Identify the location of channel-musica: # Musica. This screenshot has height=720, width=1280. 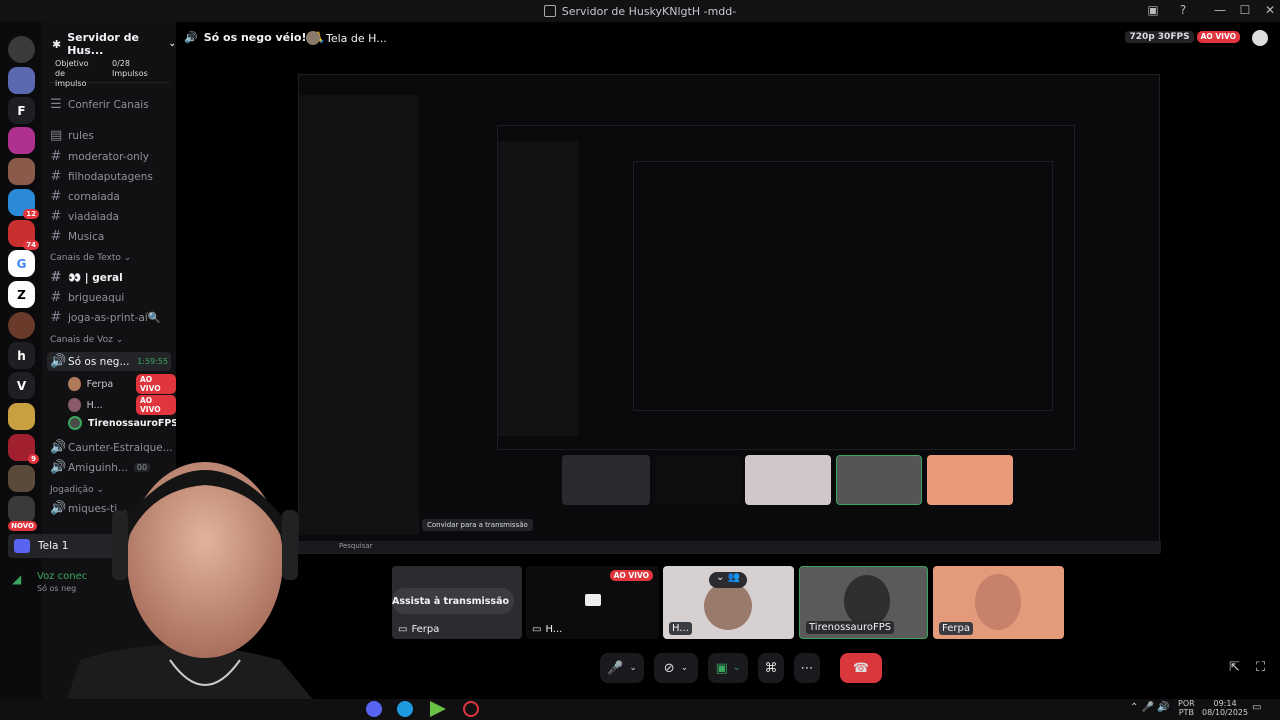
(77, 236).